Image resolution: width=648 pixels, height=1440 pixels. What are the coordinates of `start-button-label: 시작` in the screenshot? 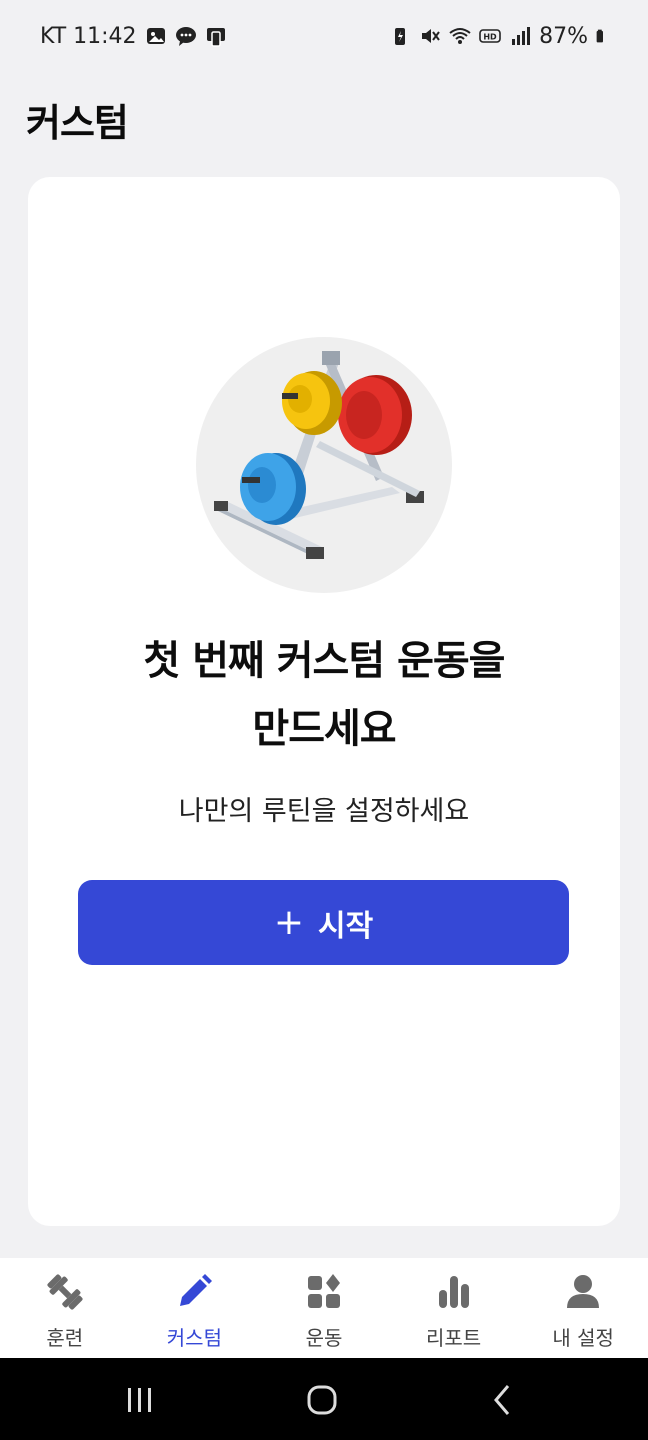 It's located at (345, 926).